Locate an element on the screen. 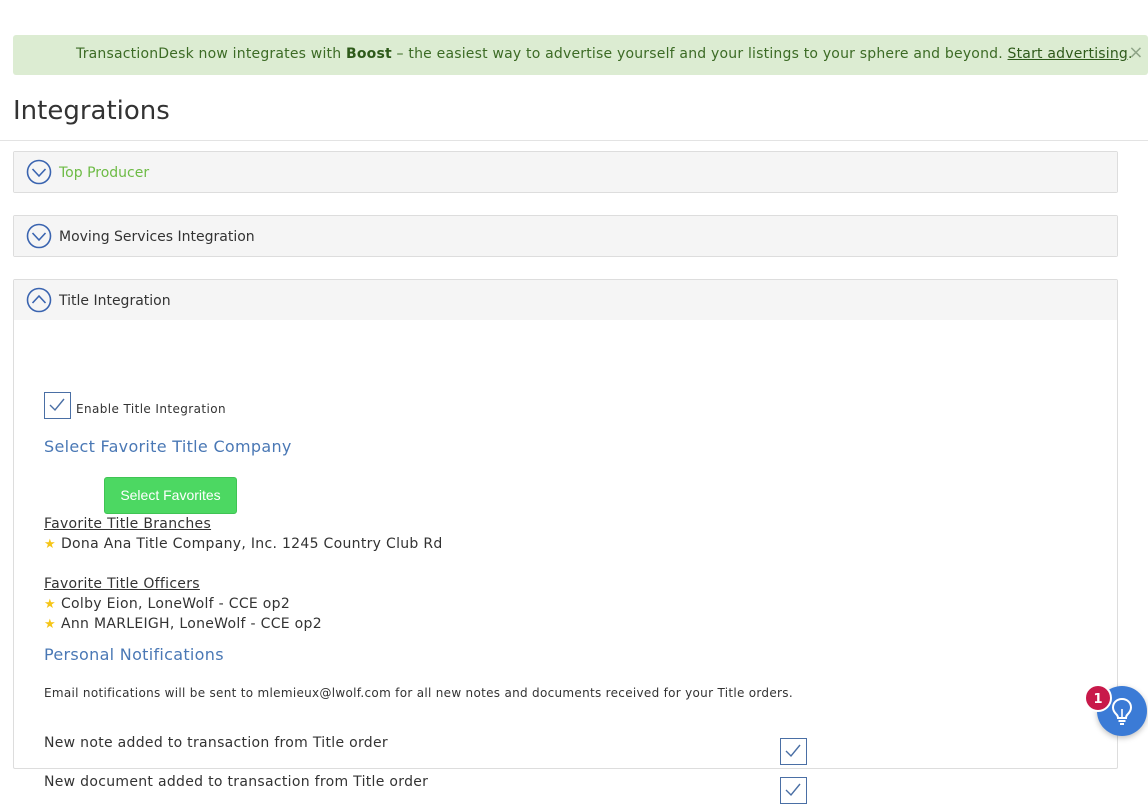  panel-title-title-integration: Title Integration is located at coordinates (115, 301).